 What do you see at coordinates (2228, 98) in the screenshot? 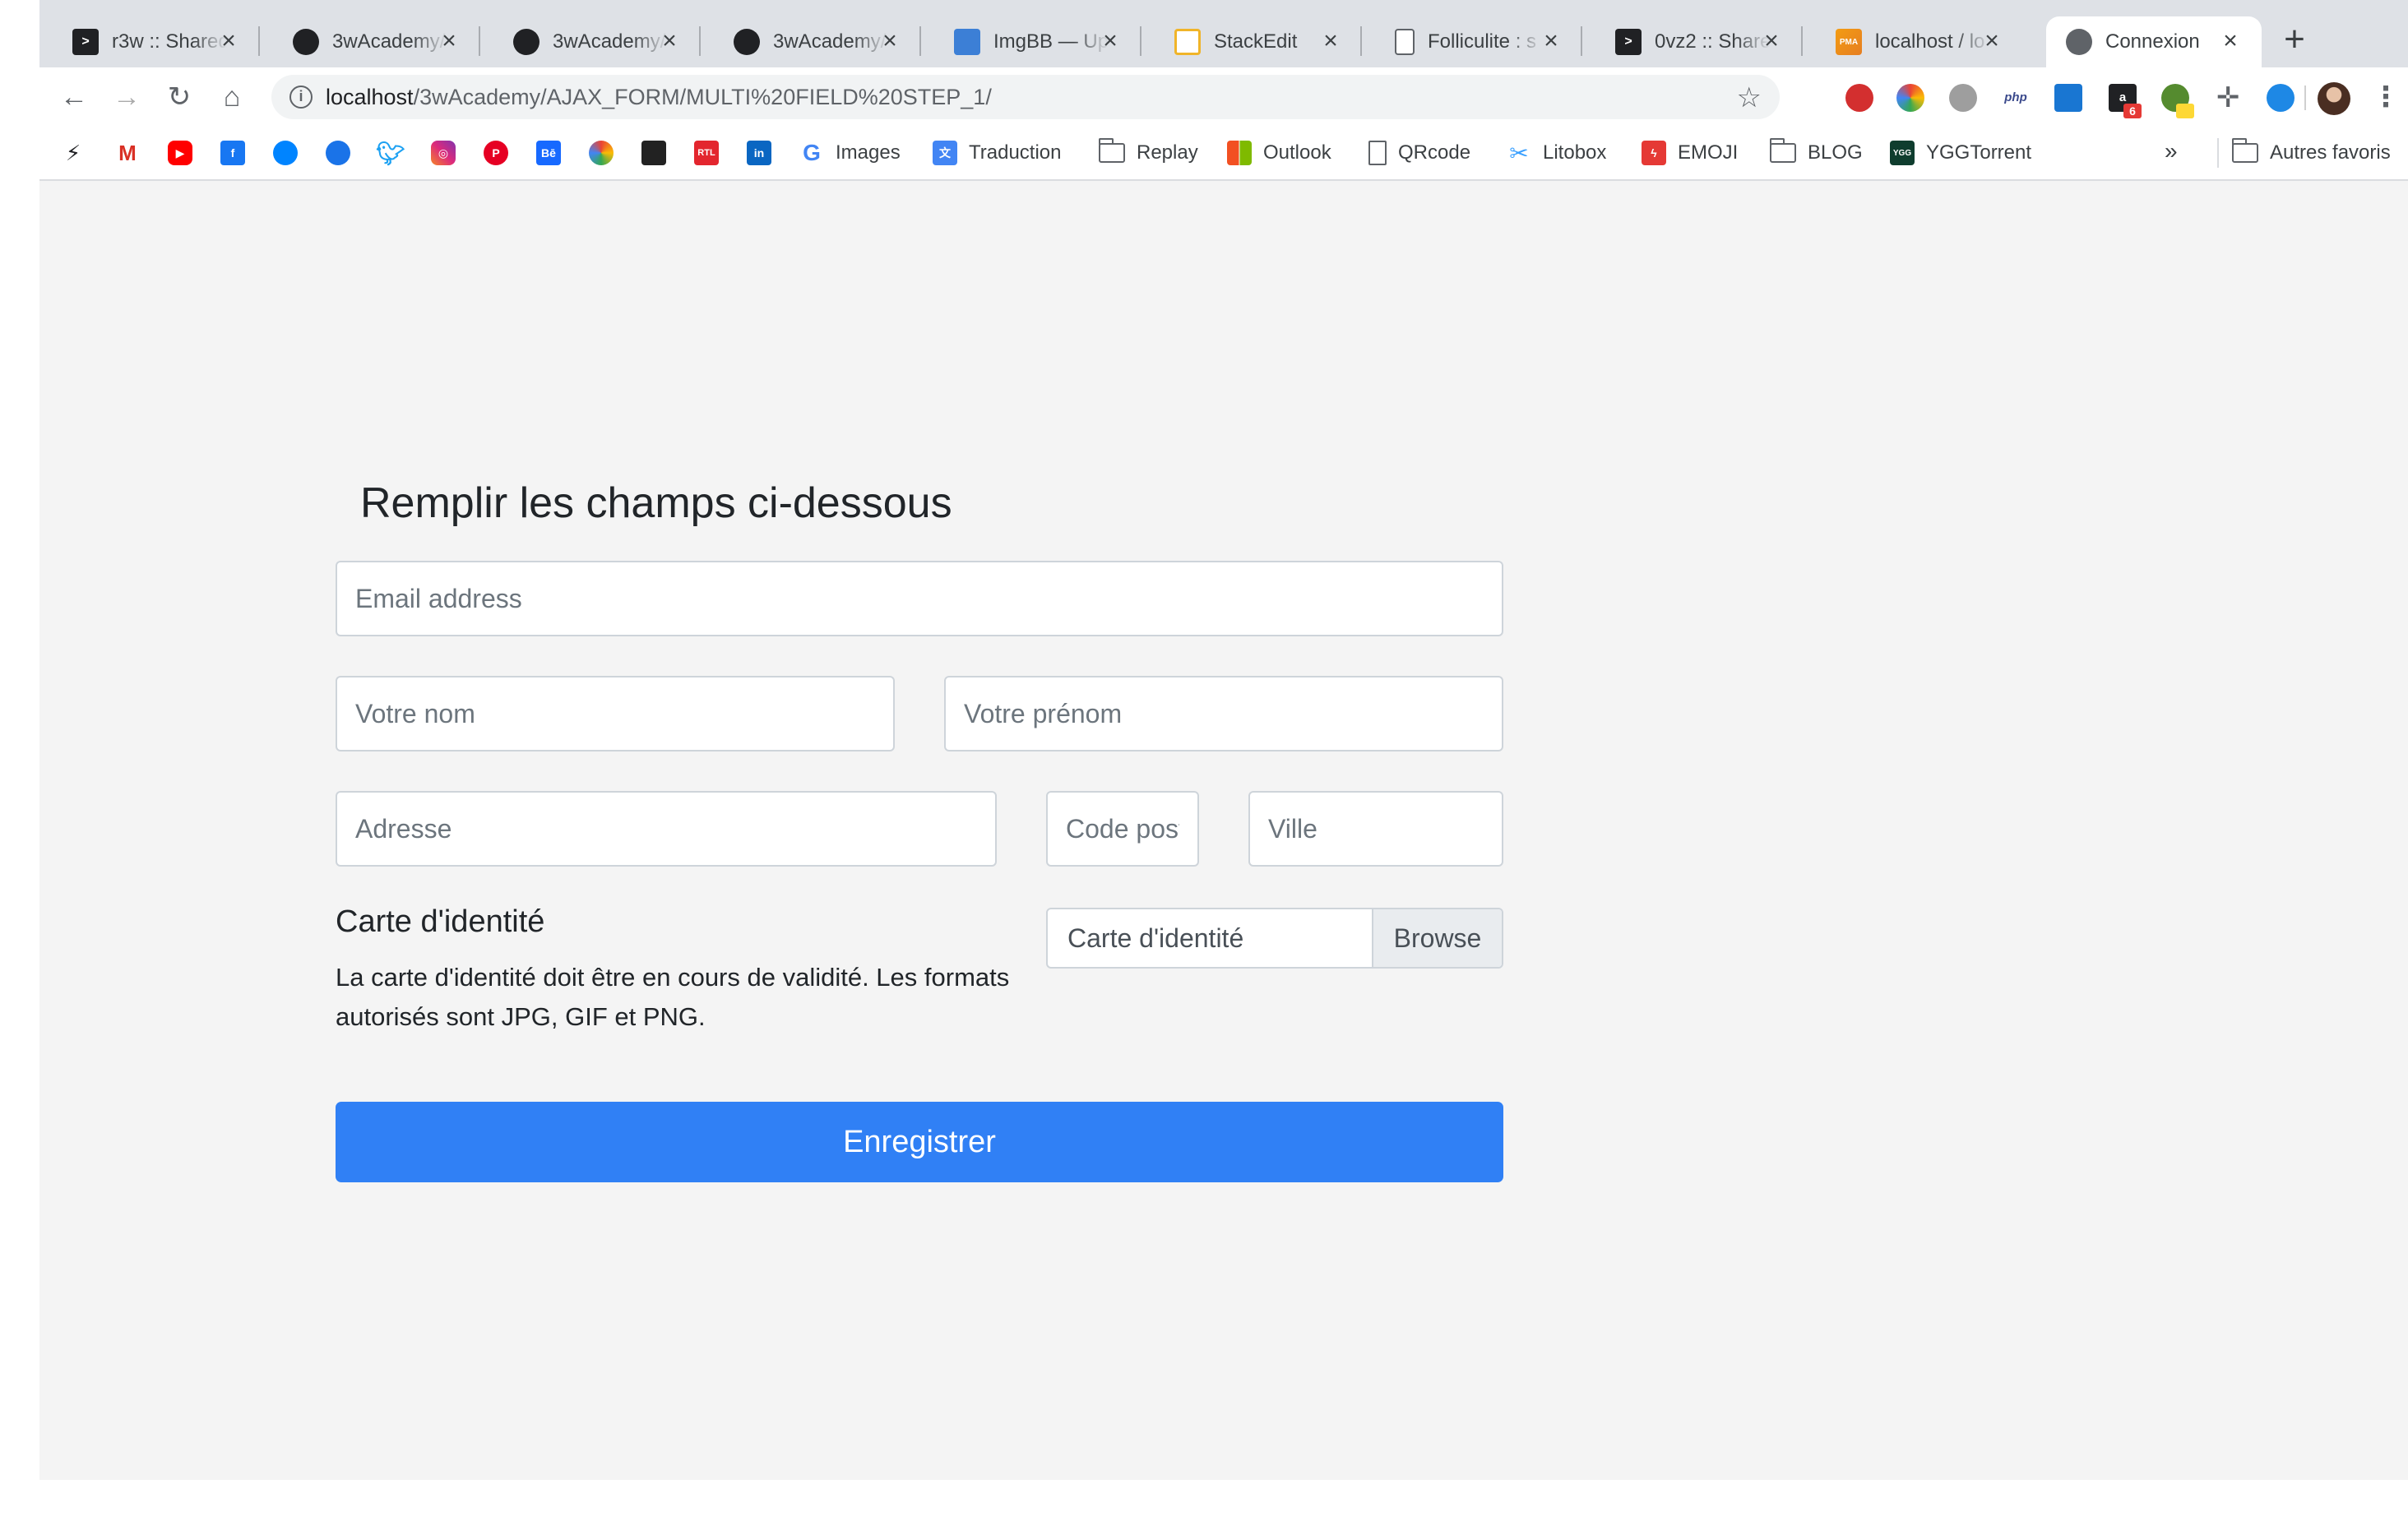
I see `move-icon: ✛` at bounding box center [2228, 98].